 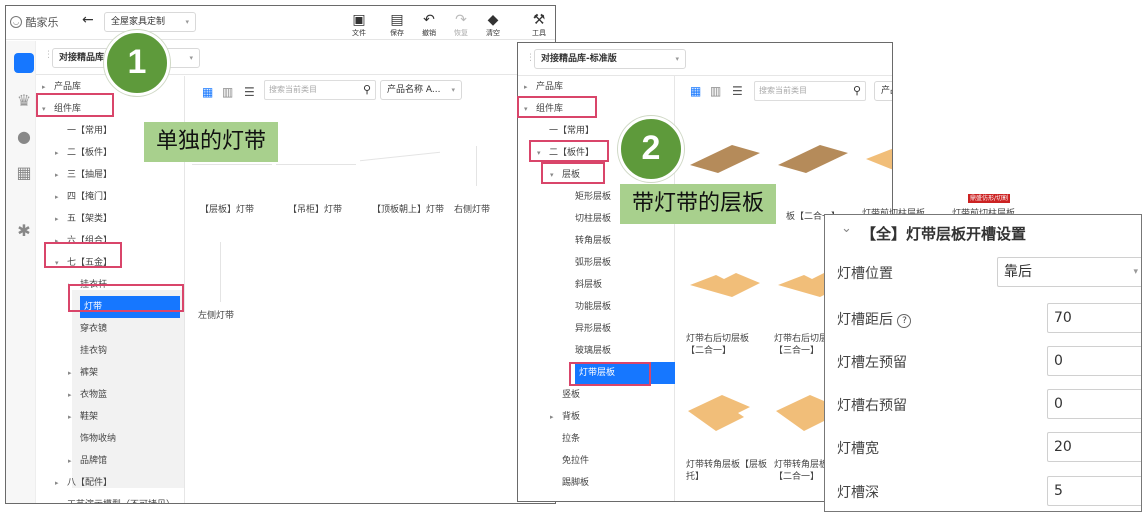 What do you see at coordinates (593, 263) in the screenshot?
I see `tree-item: 弧形层板` at bounding box center [593, 263].